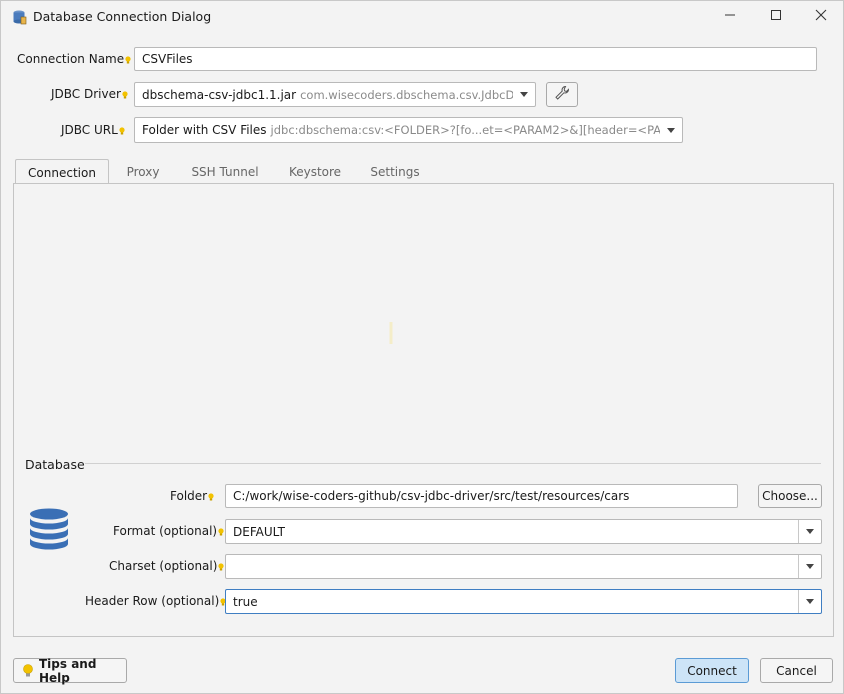 The width and height of the screenshot is (844, 694). What do you see at coordinates (155, 601) in the screenshot?
I see `header-row-label: Header Row (optional)` at bounding box center [155, 601].